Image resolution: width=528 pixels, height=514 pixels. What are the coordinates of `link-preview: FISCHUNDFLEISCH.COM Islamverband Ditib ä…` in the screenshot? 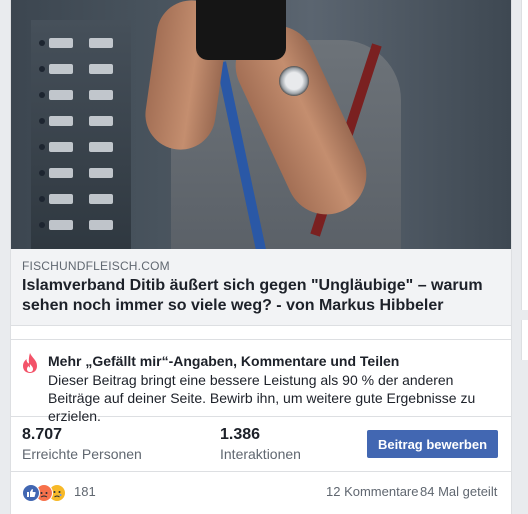 It's located at (261, 287).